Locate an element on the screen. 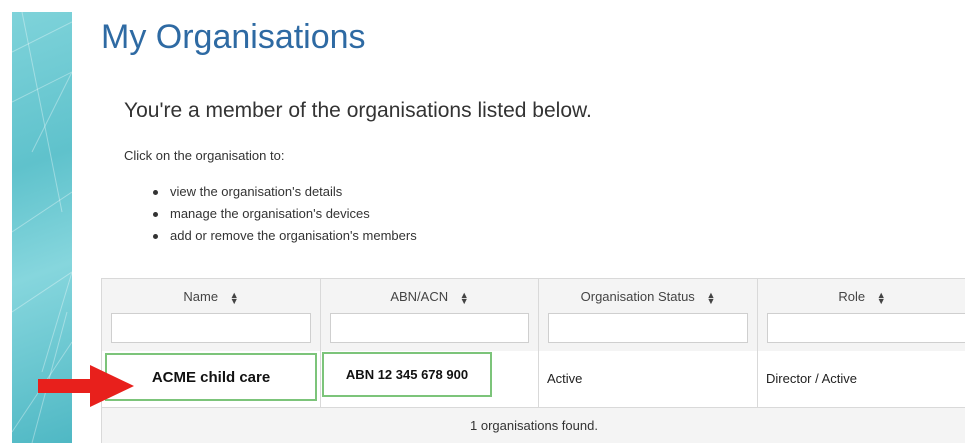 This screenshot has width=965, height=443. column-header-abn: ABN/ACN ▲ ▼ is located at coordinates (430, 315).